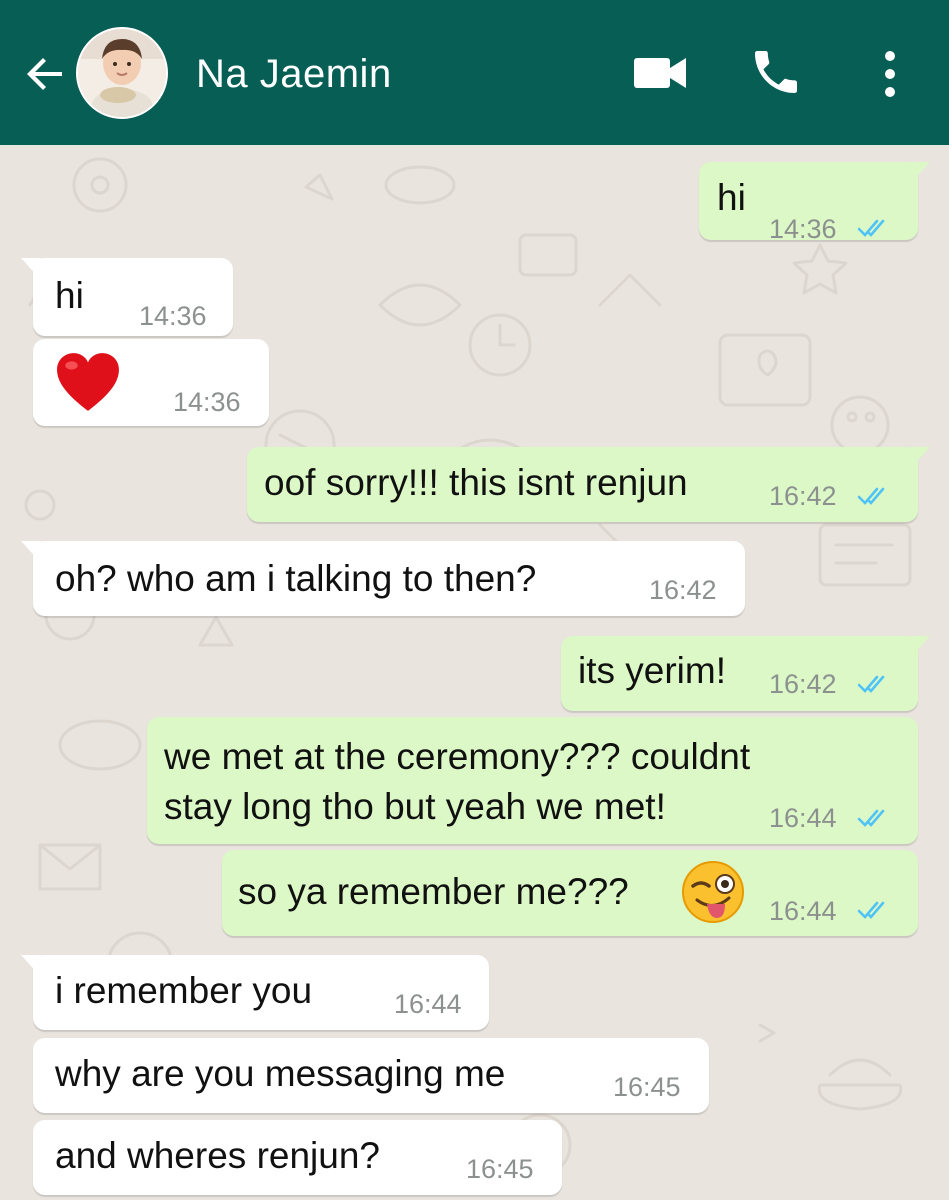 This screenshot has height=1200, width=949. I want to click on message-text: so ya remember me???, so click(433, 891).